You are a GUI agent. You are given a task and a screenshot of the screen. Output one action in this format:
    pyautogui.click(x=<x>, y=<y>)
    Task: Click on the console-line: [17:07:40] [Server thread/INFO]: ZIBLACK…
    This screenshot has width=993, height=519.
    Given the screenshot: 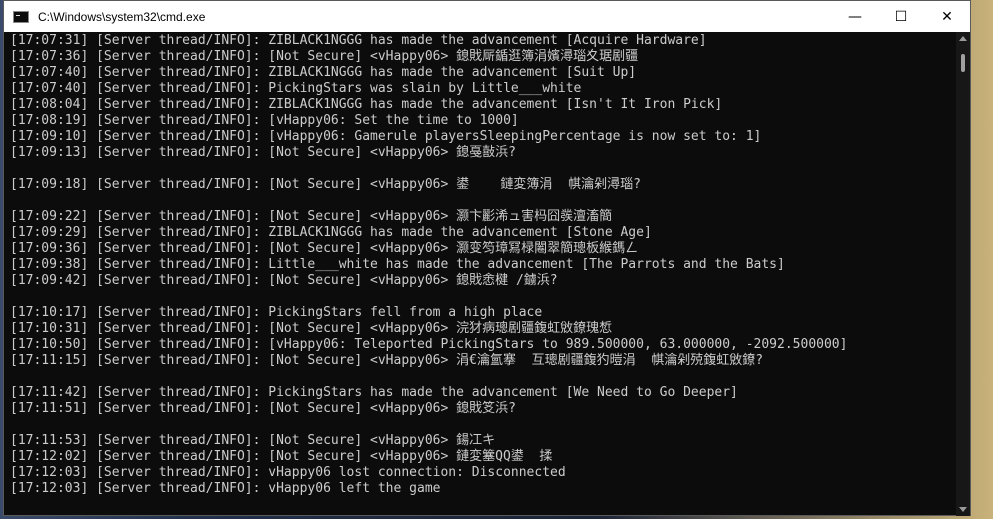 What is the action you would take?
    pyautogui.click(x=323, y=72)
    